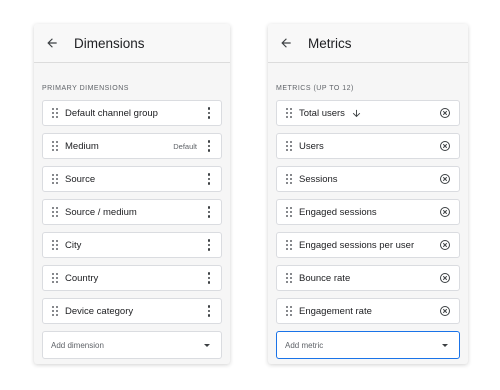  I want to click on dimension-item-country: Country, so click(132, 278).